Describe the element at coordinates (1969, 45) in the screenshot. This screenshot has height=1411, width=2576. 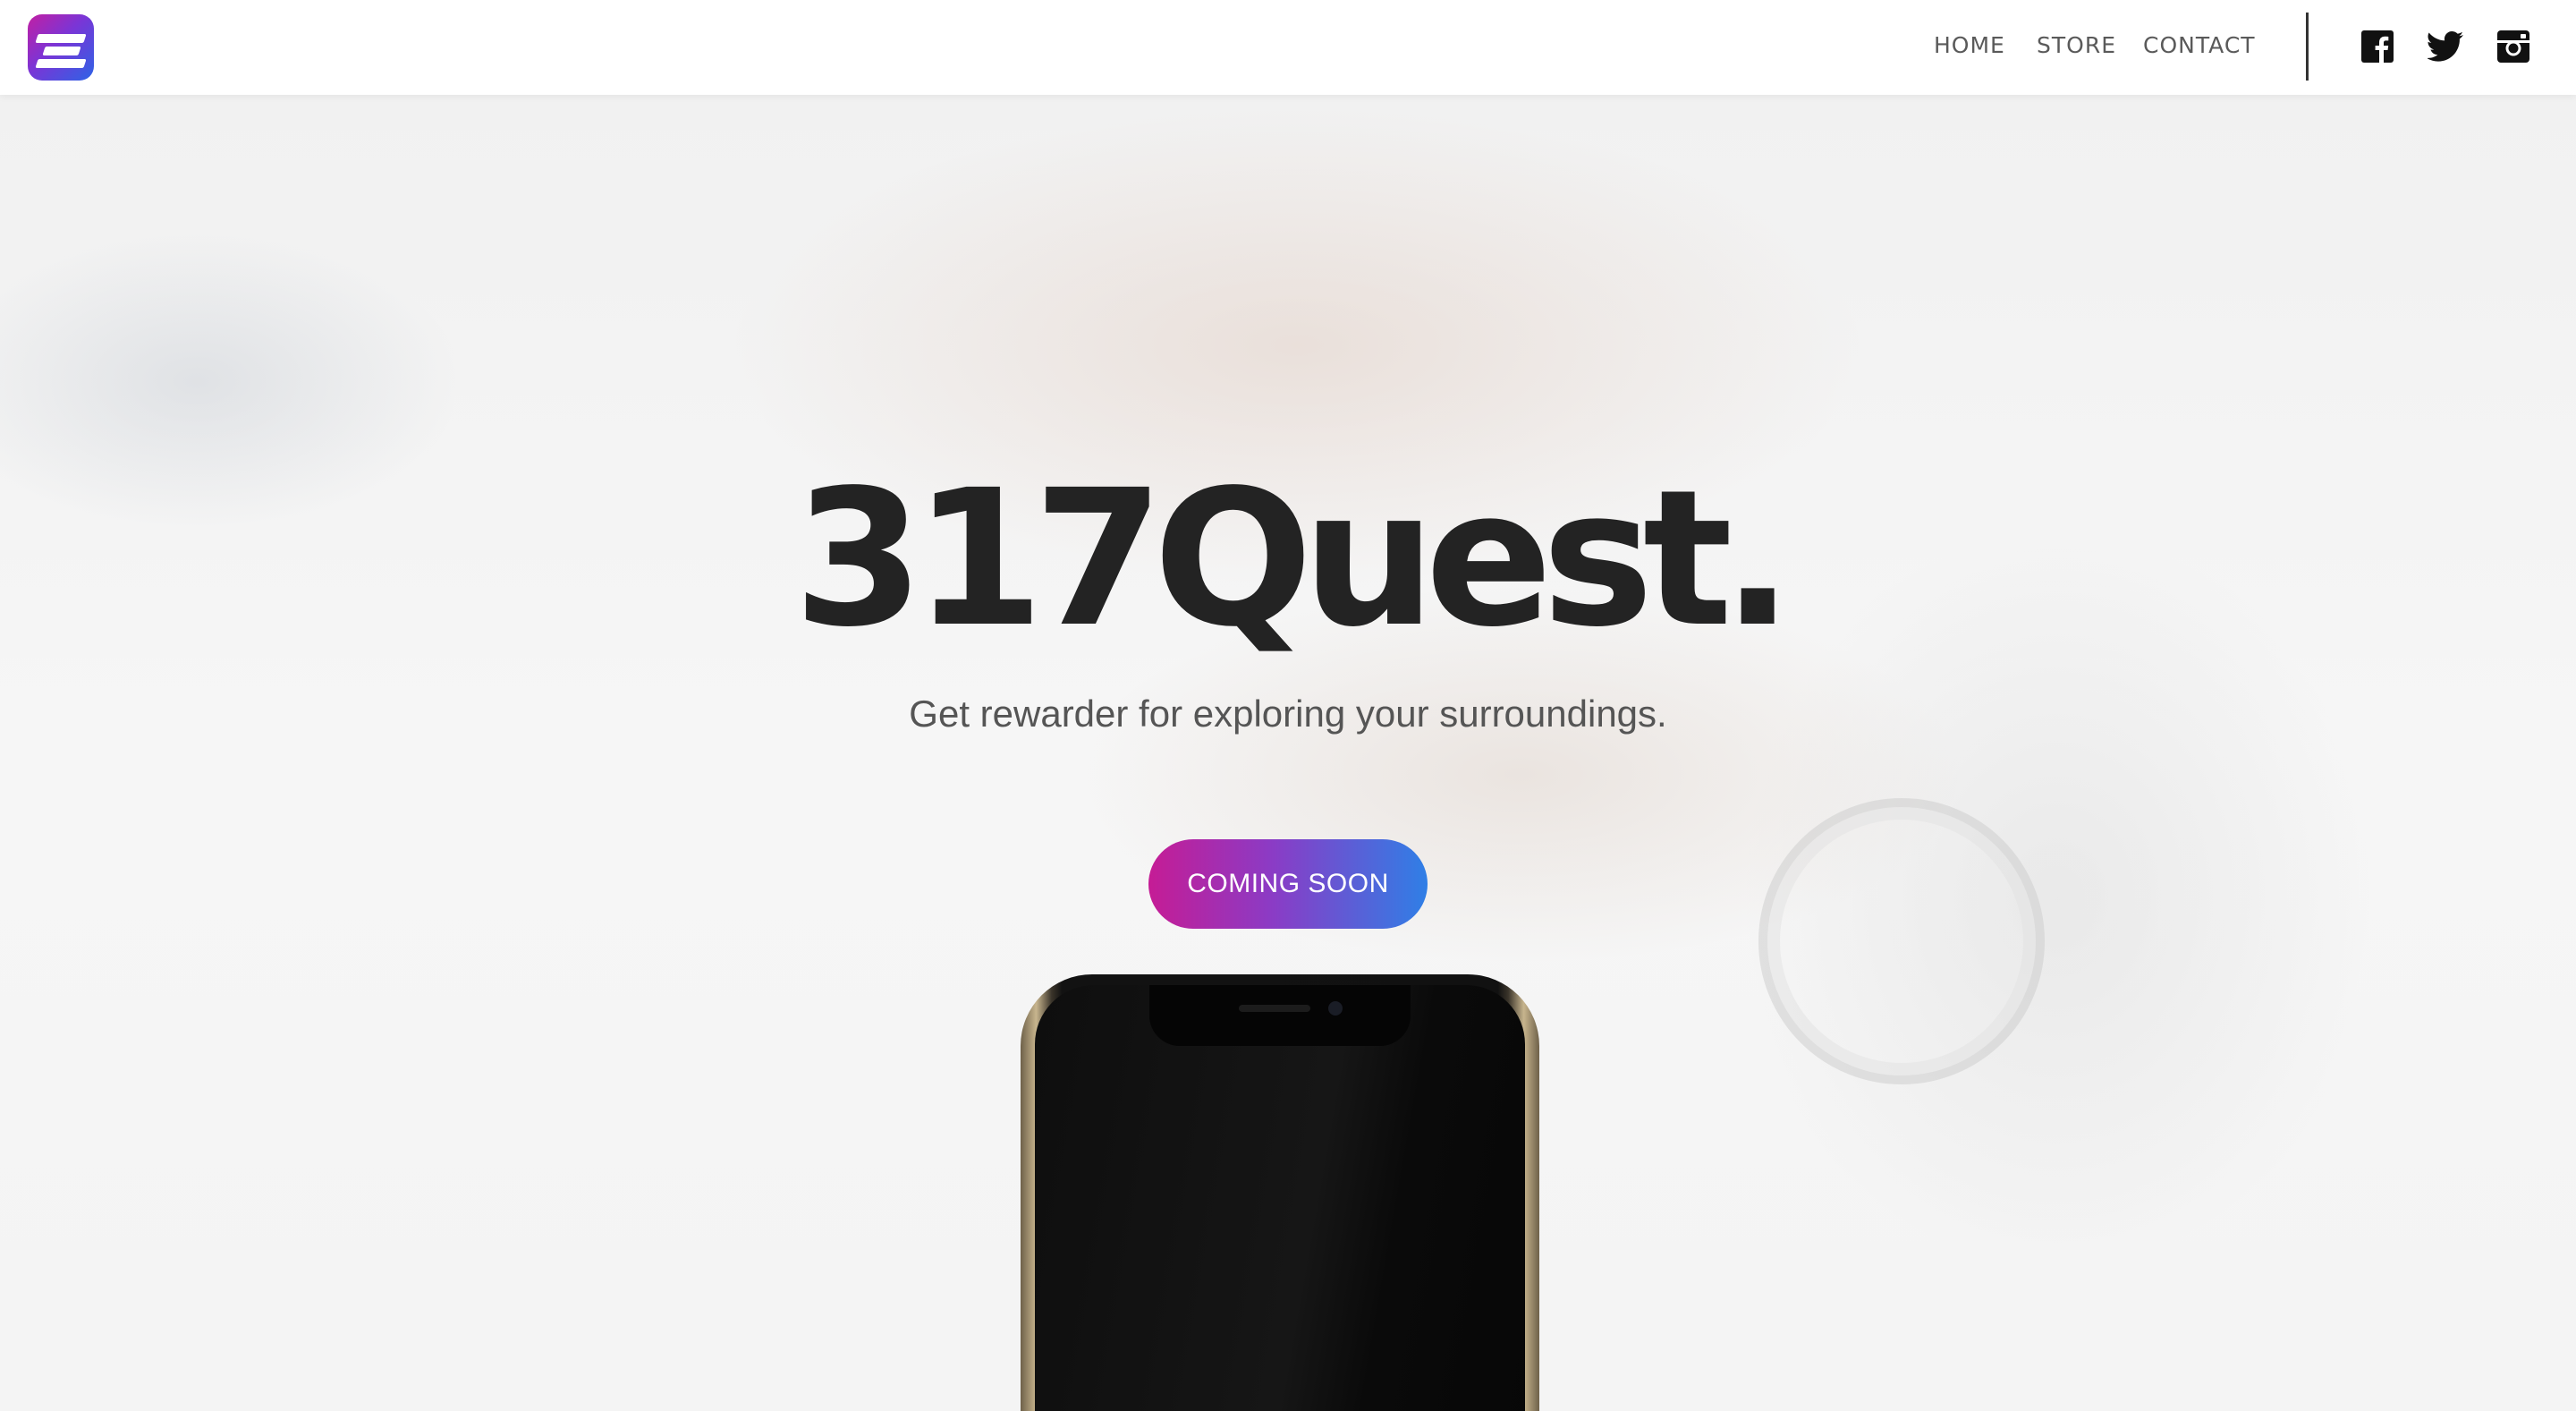
I see `nav-home-link: HOME` at that location.